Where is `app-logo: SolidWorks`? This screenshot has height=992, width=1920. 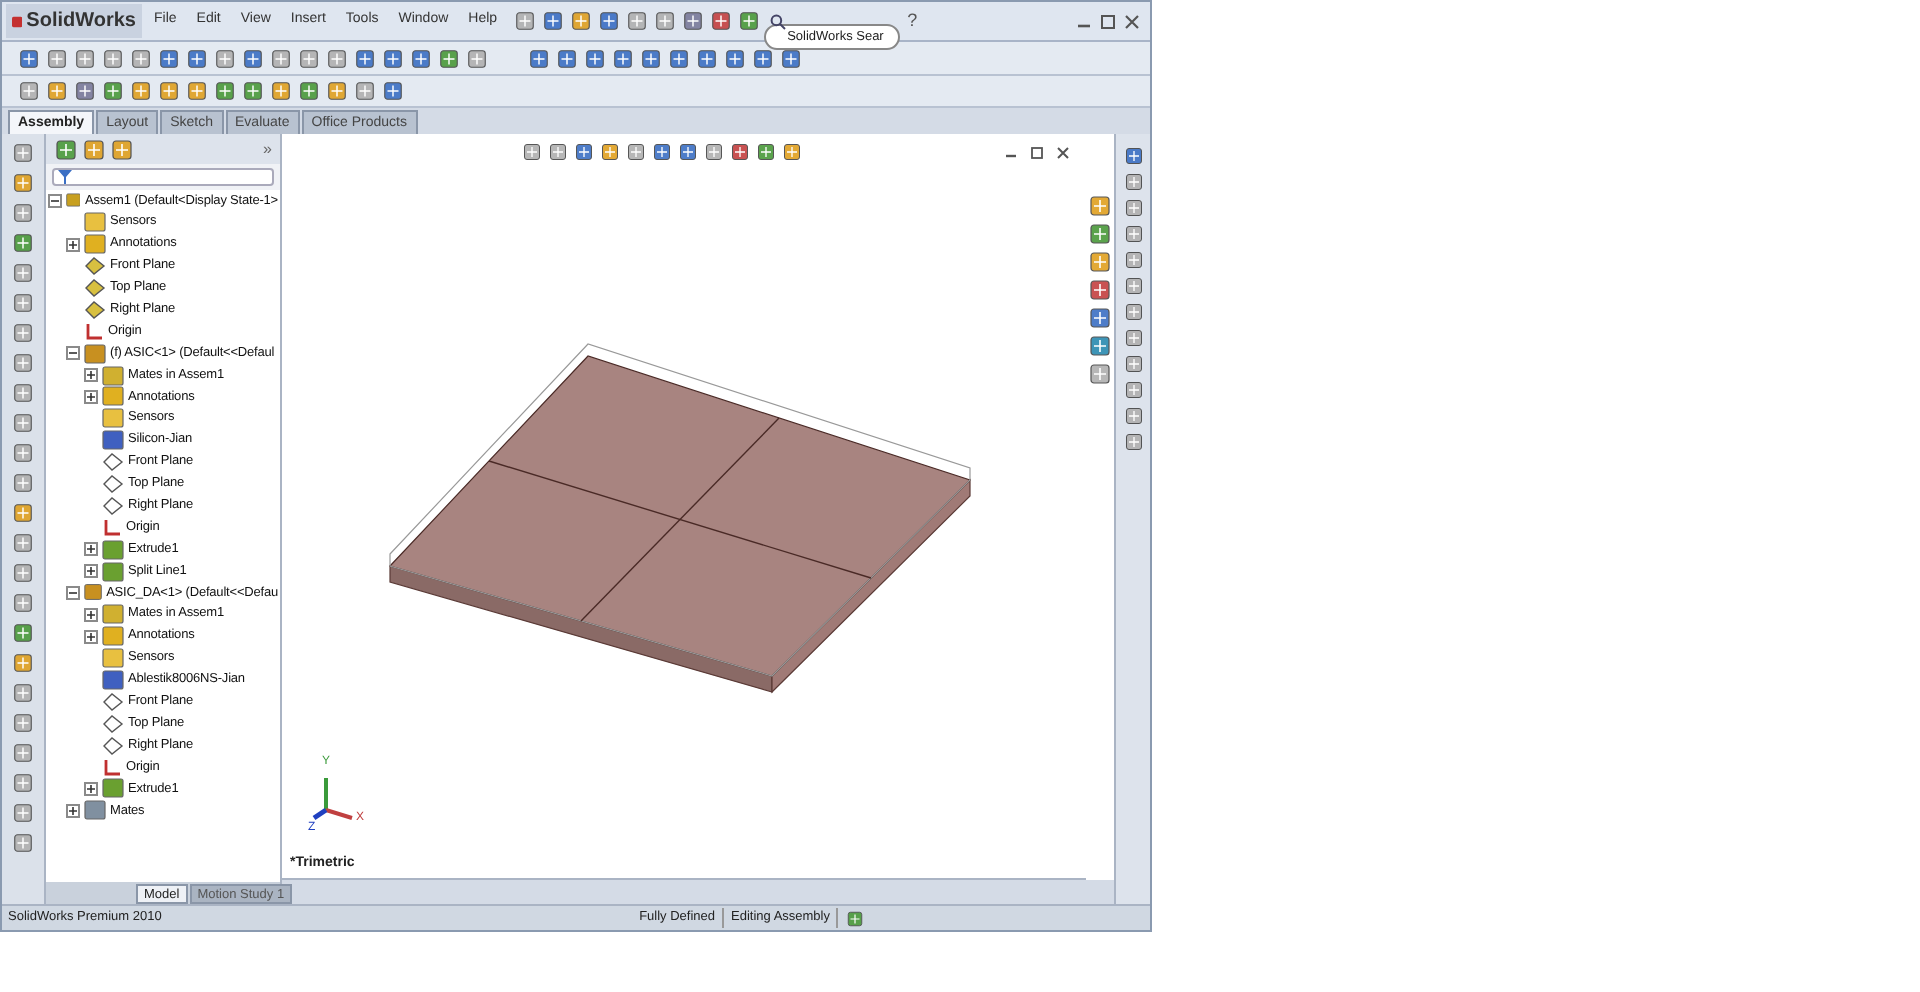 app-logo: SolidWorks is located at coordinates (74, 21).